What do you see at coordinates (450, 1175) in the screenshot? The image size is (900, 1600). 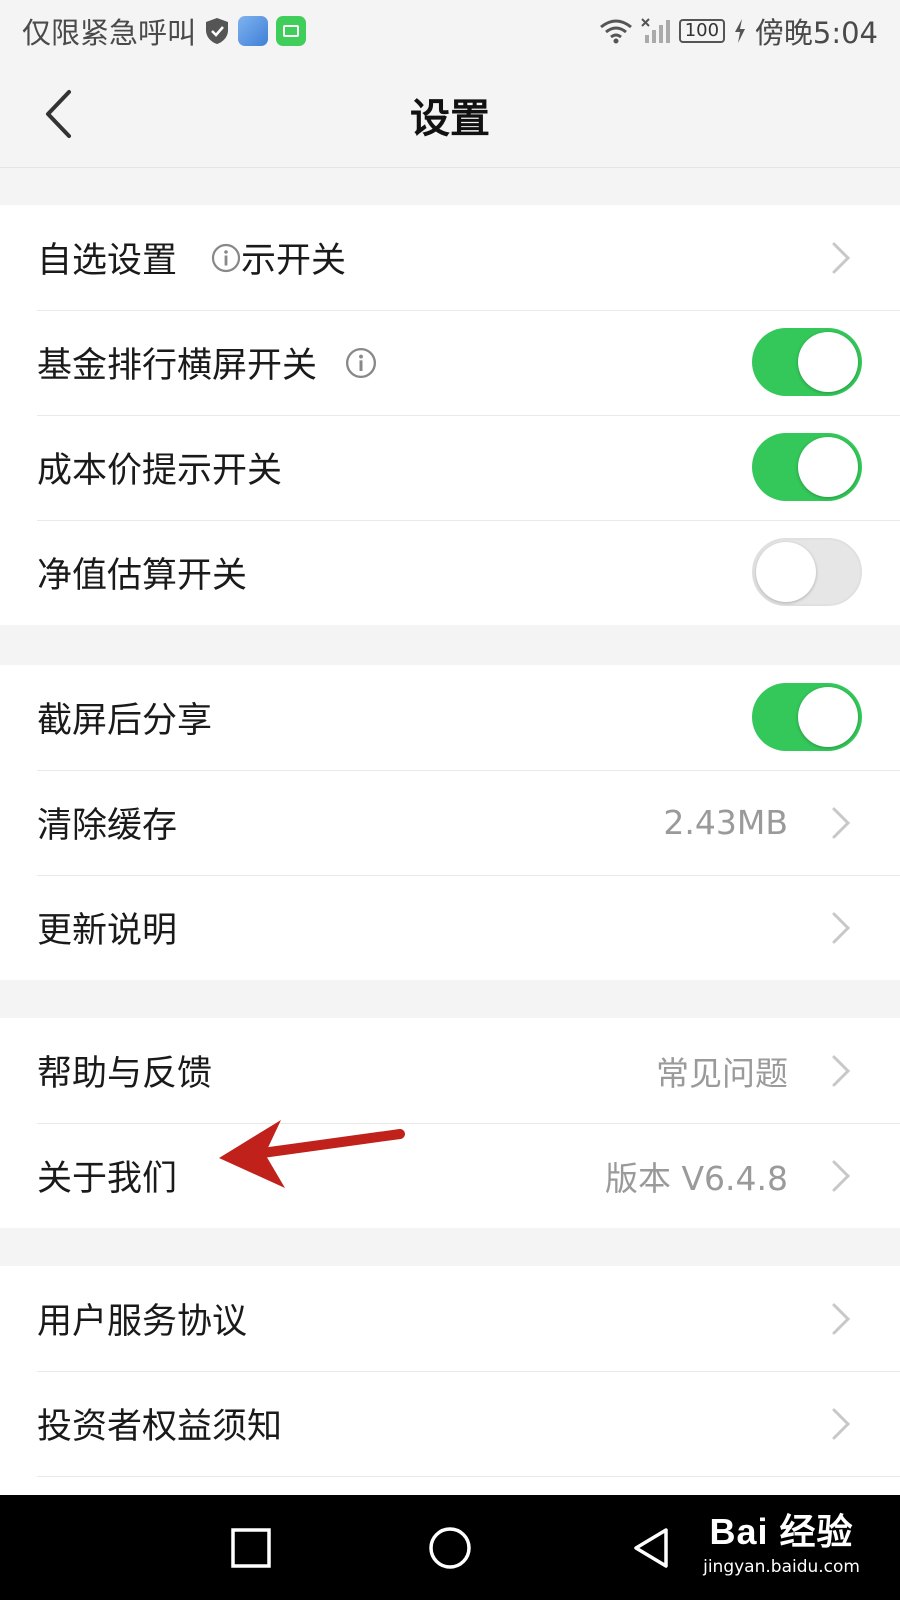 I see `row-about-us: 关于我们 版本 V6.4.8` at bounding box center [450, 1175].